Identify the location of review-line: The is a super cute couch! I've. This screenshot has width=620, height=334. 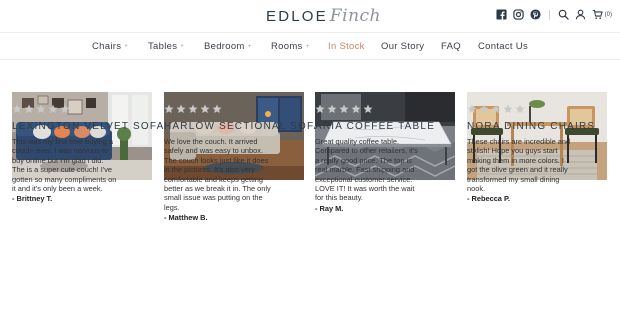
(62, 170).